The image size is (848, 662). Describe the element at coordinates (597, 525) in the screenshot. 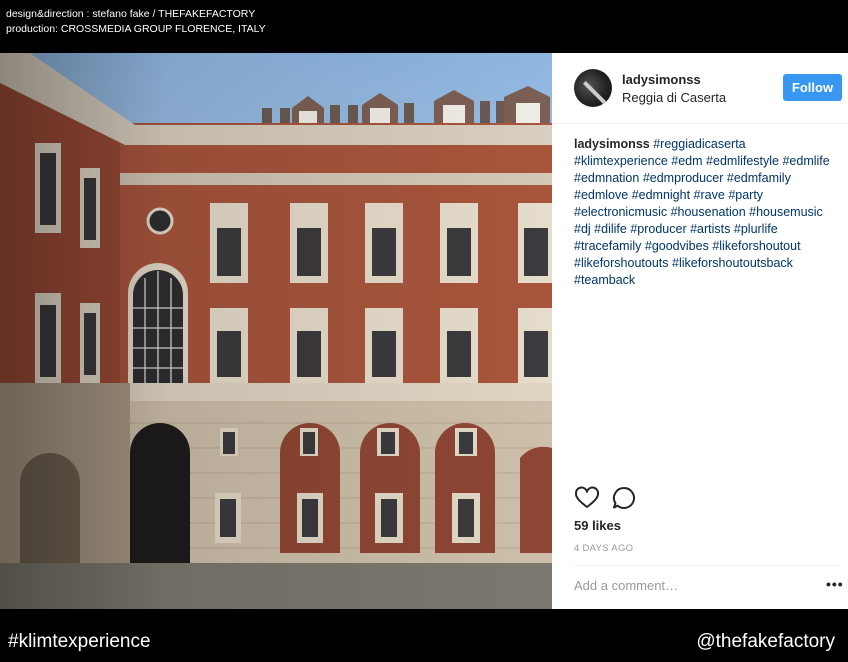

I see `likes-count: 59 likes` at that location.